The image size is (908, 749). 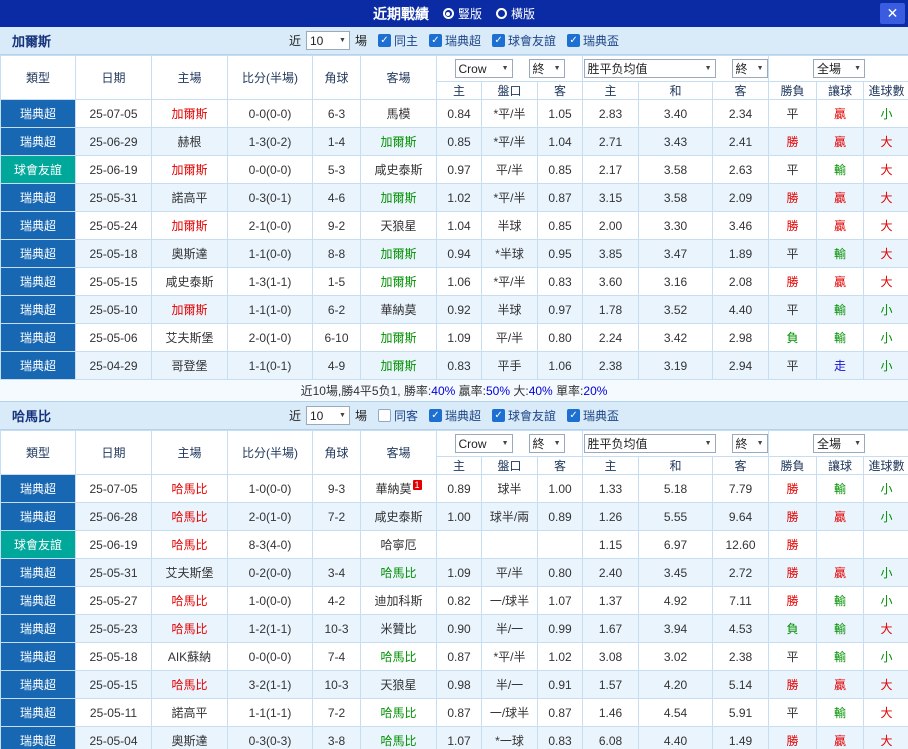 I want to click on europe-home-avg: 1.67, so click(x=610, y=628).